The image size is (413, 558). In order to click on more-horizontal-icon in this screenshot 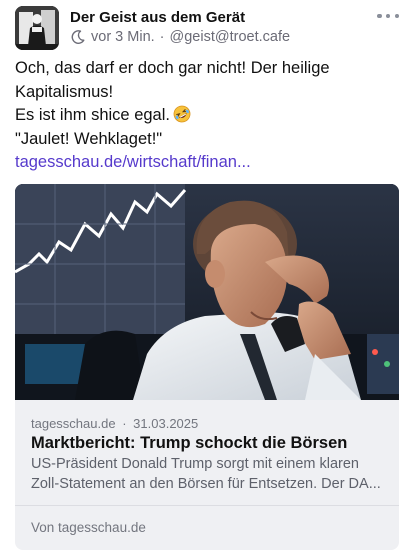, I will do `click(388, 16)`.